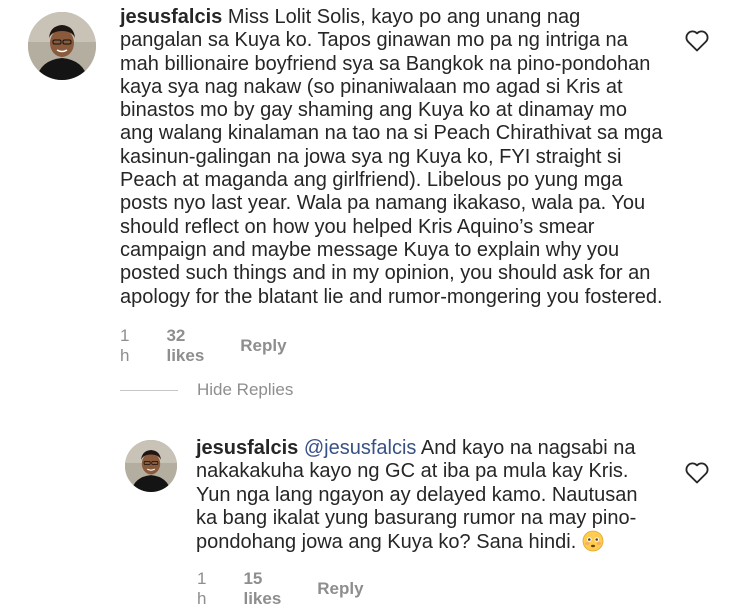 This screenshot has width=750, height=608. I want to click on comment-meta: 1 h 32 likes Reply, so click(203, 346).